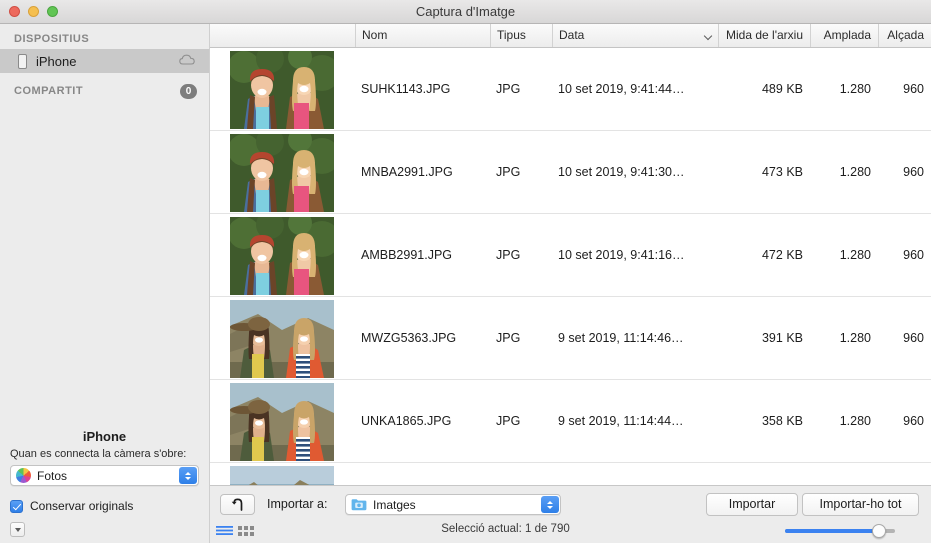 The image size is (931, 543). I want to click on open-on-connect-label: Quan es connecta la càmera s'obre:, so click(98, 454).